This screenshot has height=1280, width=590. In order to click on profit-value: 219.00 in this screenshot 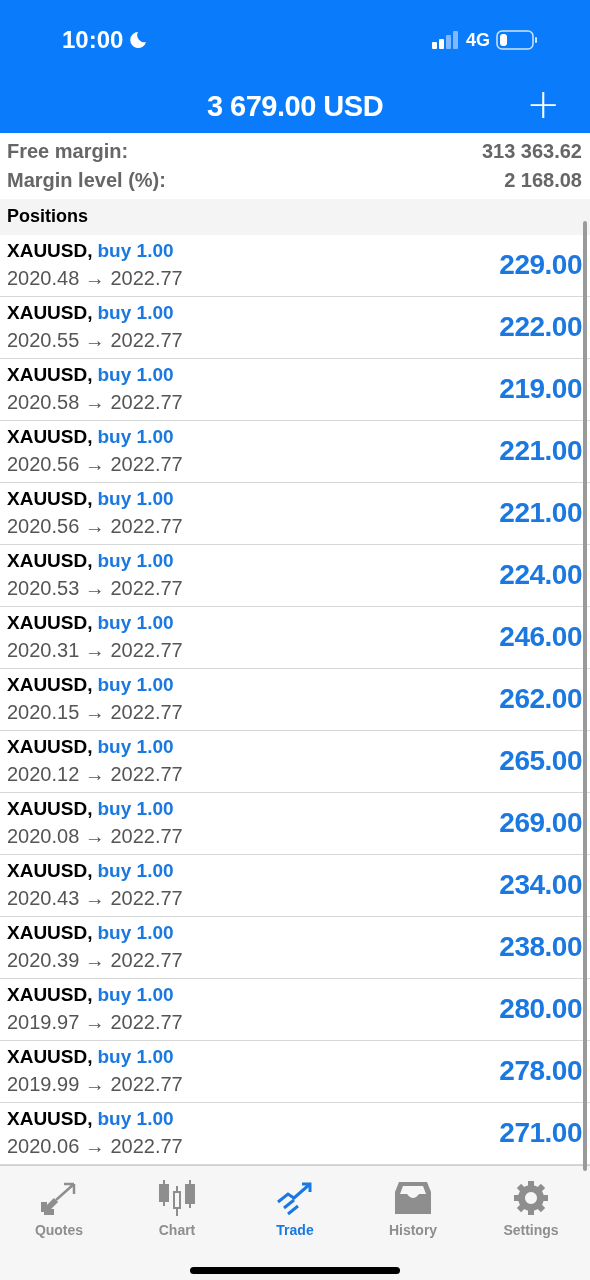, I will do `click(540, 389)`.